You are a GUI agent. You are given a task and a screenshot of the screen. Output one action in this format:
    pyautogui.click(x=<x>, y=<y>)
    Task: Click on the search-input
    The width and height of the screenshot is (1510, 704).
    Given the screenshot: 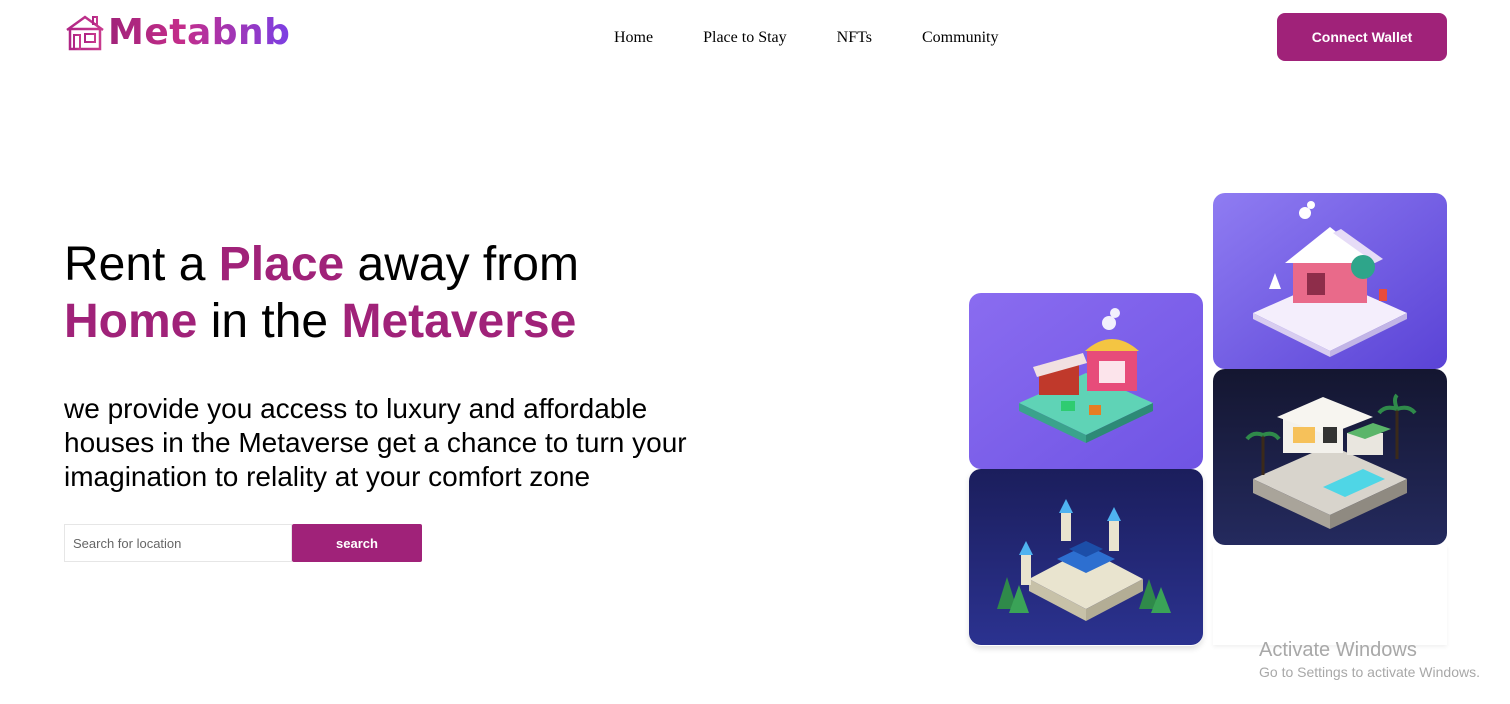 What is the action you would take?
    pyautogui.click(x=178, y=543)
    